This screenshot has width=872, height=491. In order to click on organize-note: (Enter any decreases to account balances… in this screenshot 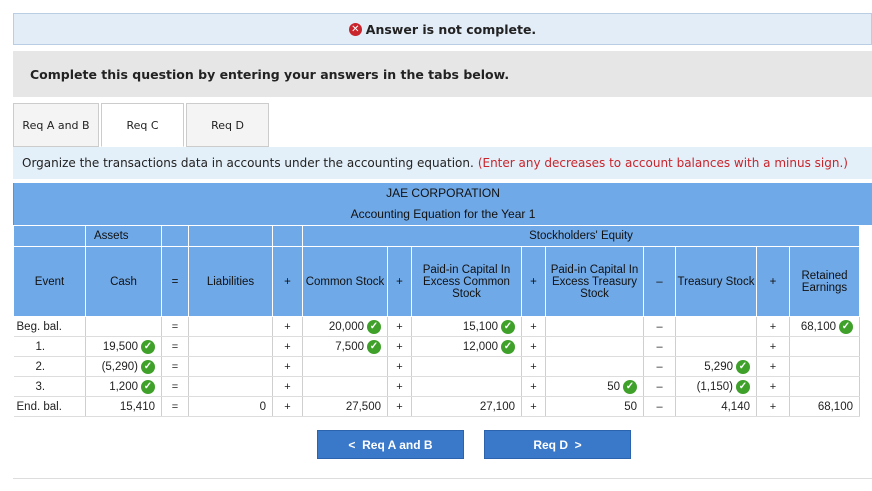, I will do `click(662, 163)`.